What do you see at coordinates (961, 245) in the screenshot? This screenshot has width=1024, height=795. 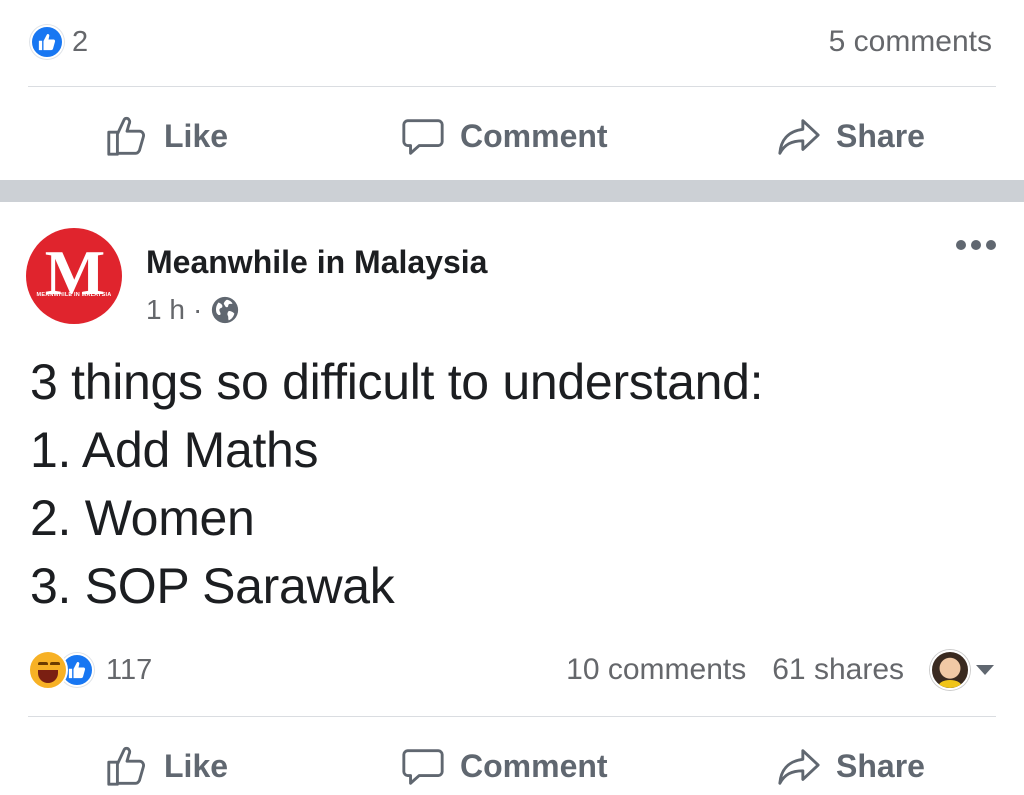 I see `more-icon` at bounding box center [961, 245].